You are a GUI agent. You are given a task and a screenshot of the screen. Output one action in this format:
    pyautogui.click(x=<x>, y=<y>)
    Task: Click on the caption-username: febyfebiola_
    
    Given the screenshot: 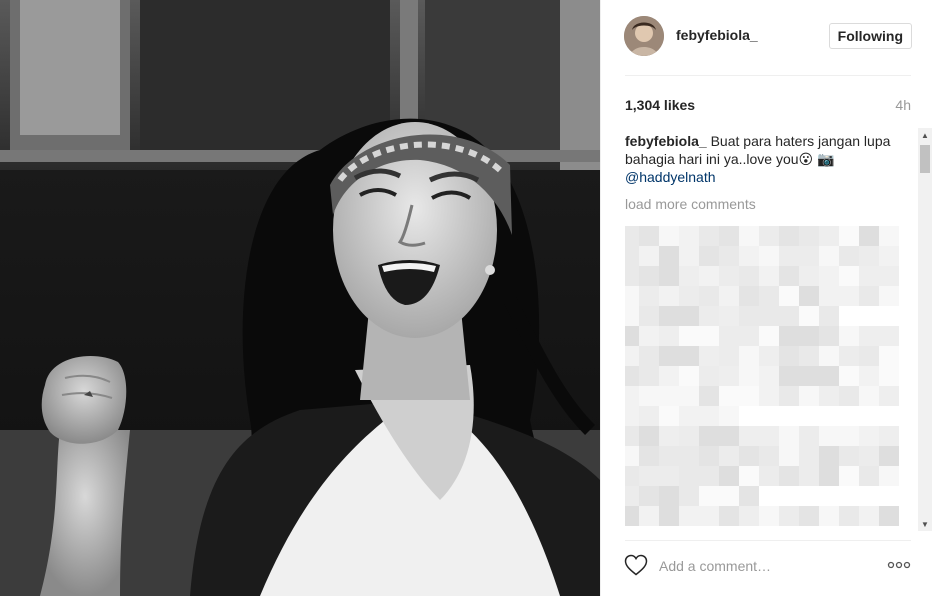 What is the action you would take?
    pyautogui.click(x=666, y=141)
    